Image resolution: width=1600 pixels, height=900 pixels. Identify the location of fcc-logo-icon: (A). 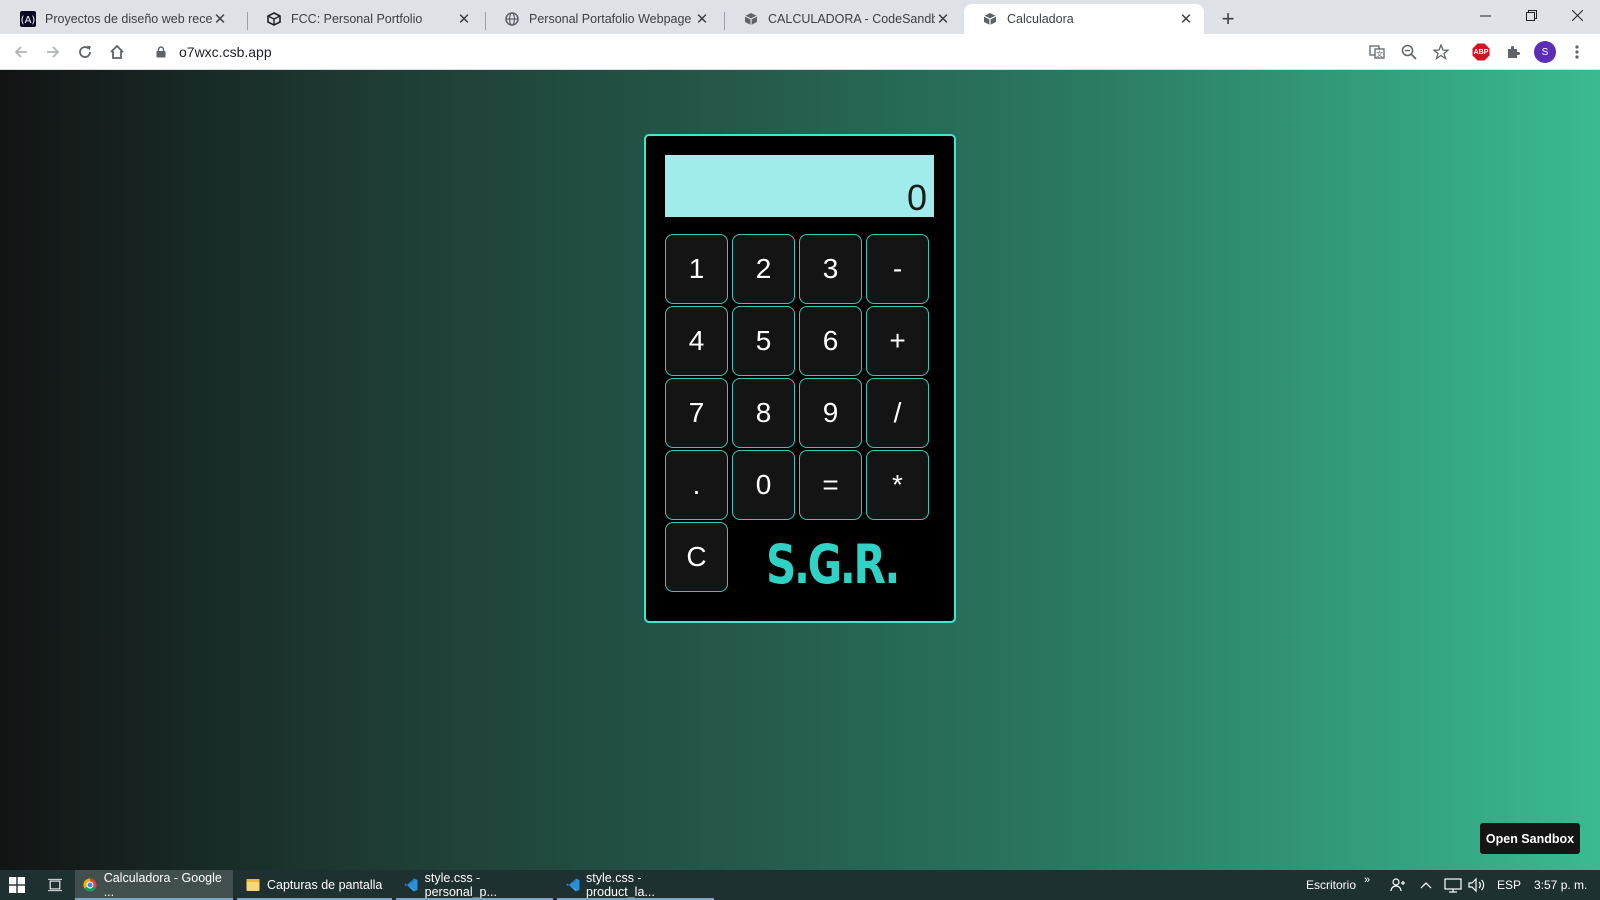
(28, 19).